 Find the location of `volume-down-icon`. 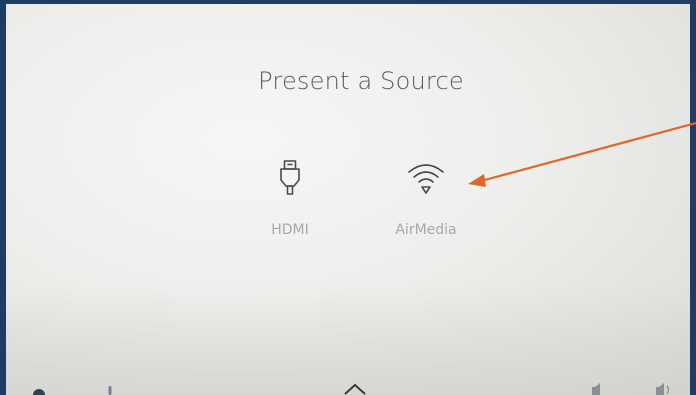

volume-down-icon is located at coordinates (597, 388).